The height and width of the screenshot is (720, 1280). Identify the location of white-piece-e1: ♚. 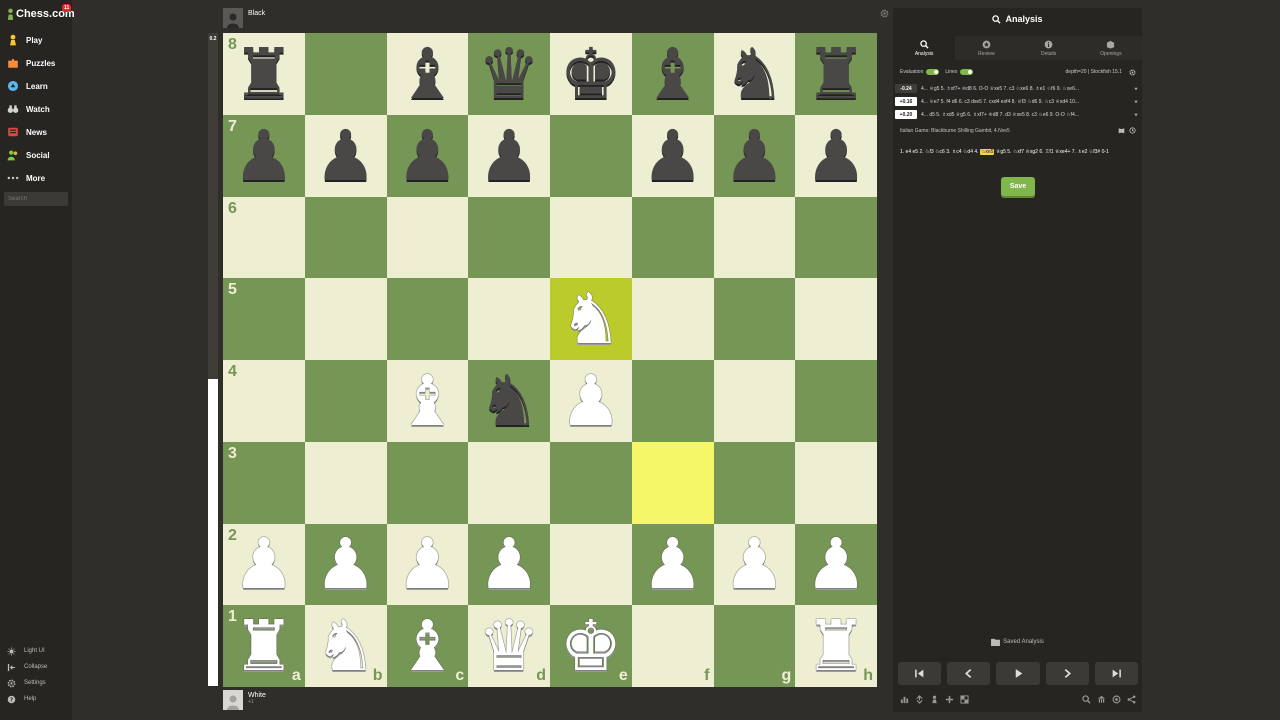
(591, 646).